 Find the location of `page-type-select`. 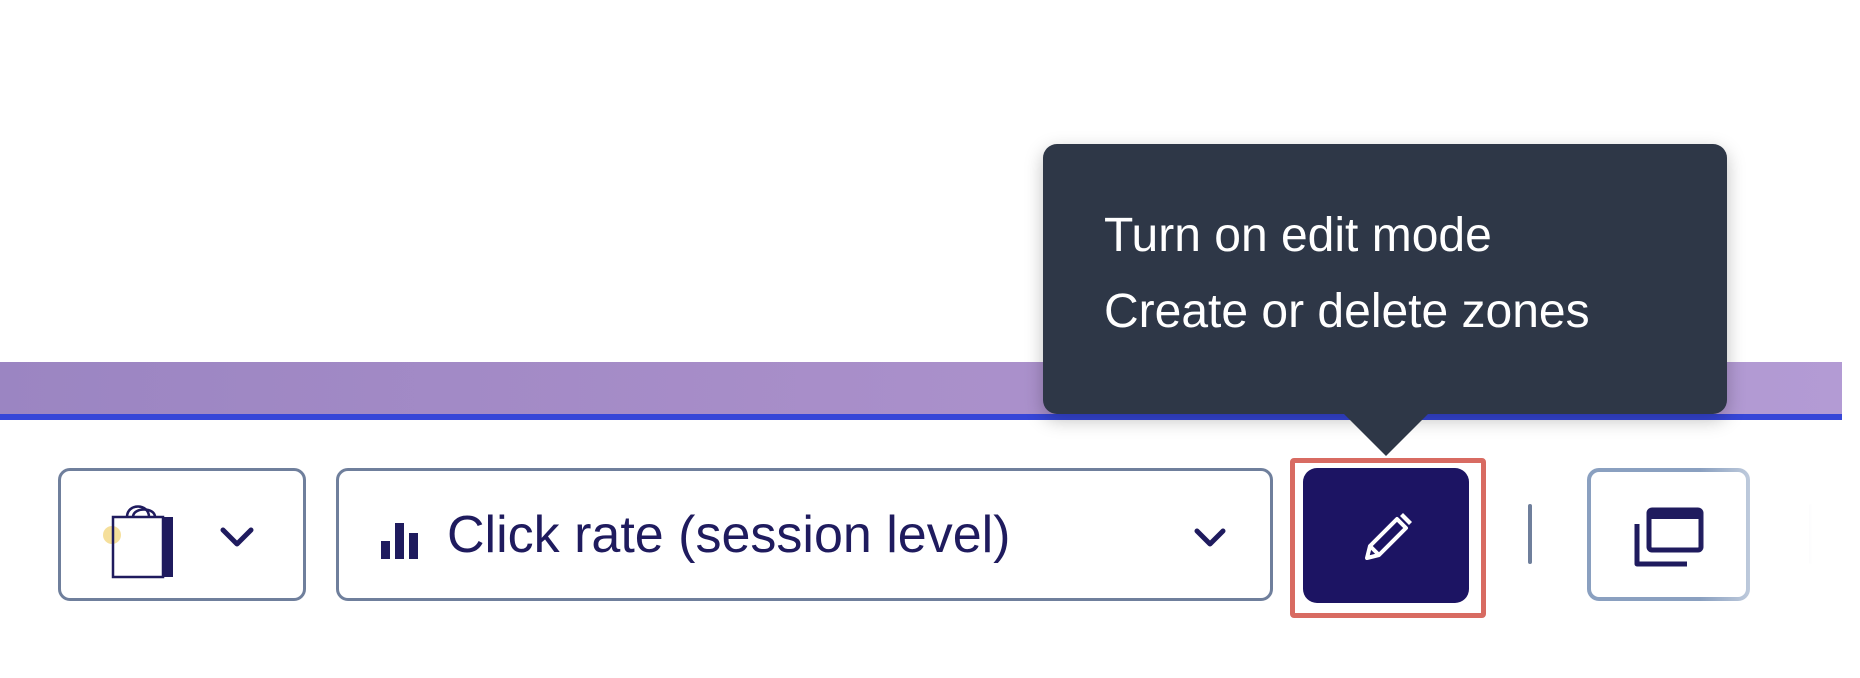

page-type-select is located at coordinates (182, 534).